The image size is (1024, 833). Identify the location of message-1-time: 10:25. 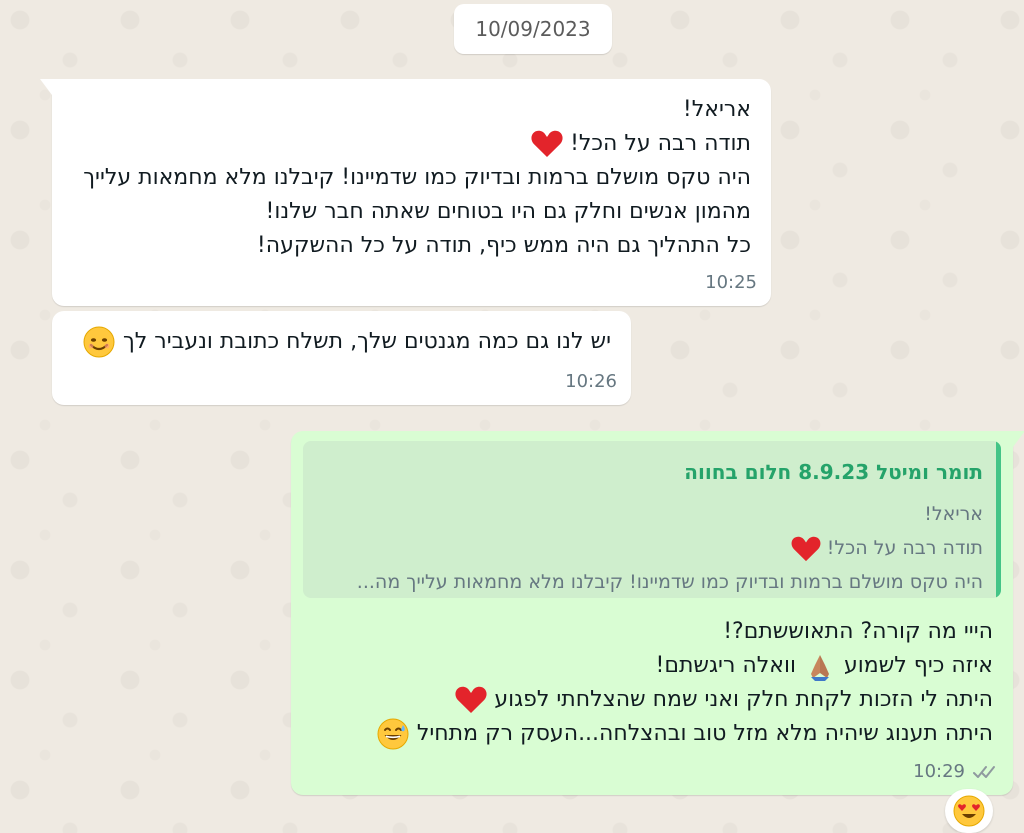
(731, 283).